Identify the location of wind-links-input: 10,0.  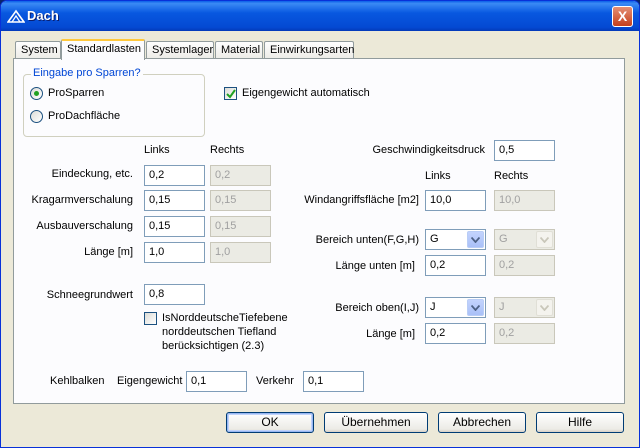
(455, 200).